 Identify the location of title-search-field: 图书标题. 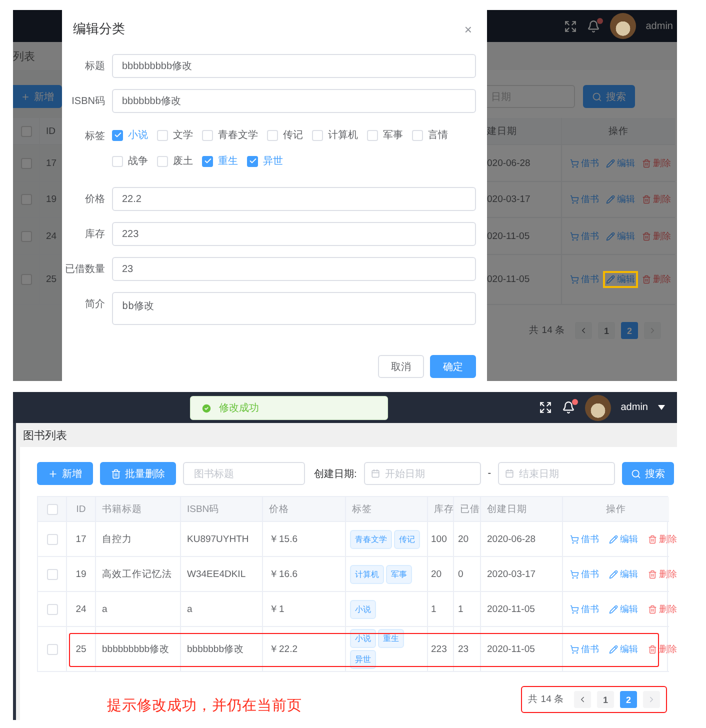
(244, 473).